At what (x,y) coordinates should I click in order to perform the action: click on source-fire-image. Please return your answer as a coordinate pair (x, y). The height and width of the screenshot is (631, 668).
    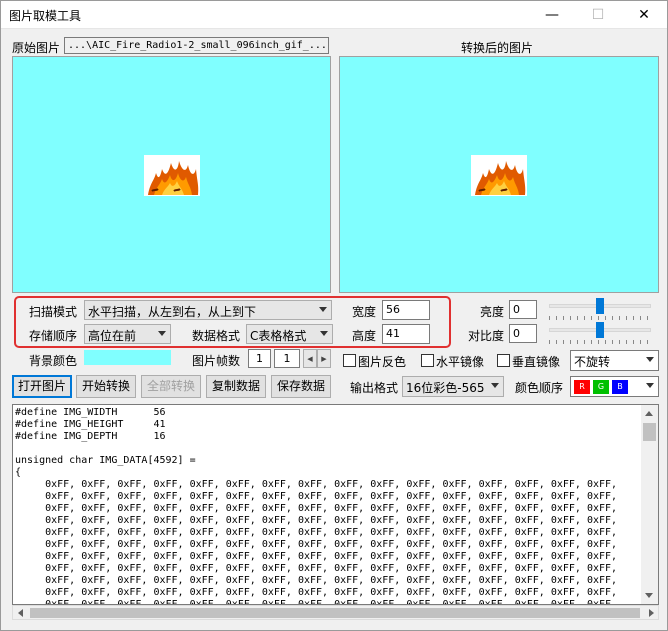
    Looking at the image, I should click on (172, 175).